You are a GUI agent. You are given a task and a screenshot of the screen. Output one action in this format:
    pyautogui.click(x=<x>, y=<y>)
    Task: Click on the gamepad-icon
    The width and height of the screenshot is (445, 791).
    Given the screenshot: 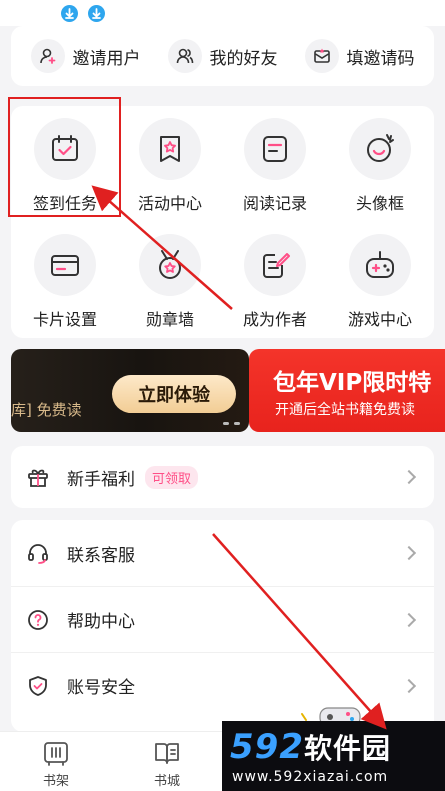 What is the action you would take?
    pyautogui.click(x=380, y=265)
    